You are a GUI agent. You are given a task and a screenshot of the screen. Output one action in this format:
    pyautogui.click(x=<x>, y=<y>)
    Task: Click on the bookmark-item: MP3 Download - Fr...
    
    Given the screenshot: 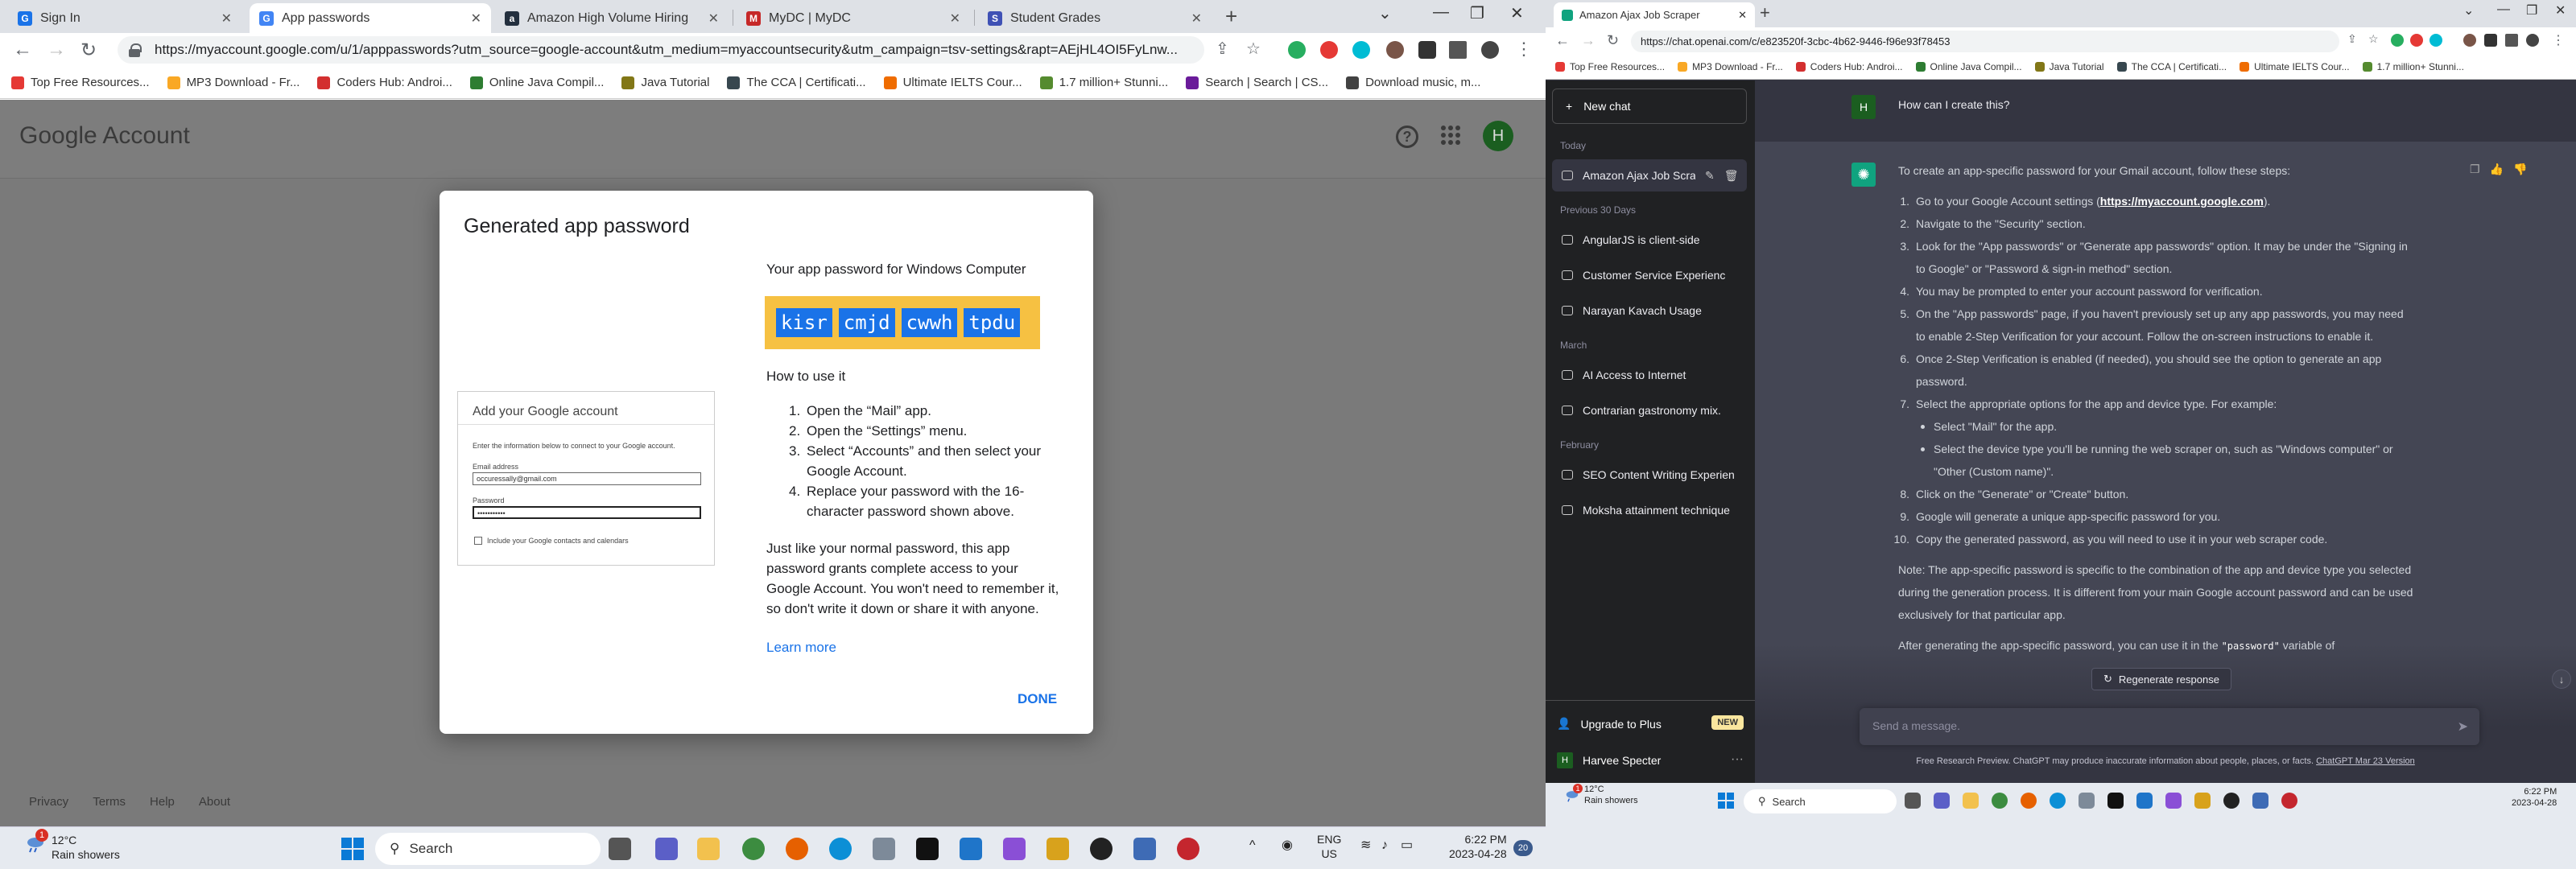 What is the action you would take?
    pyautogui.click(x=233, y=82)
    